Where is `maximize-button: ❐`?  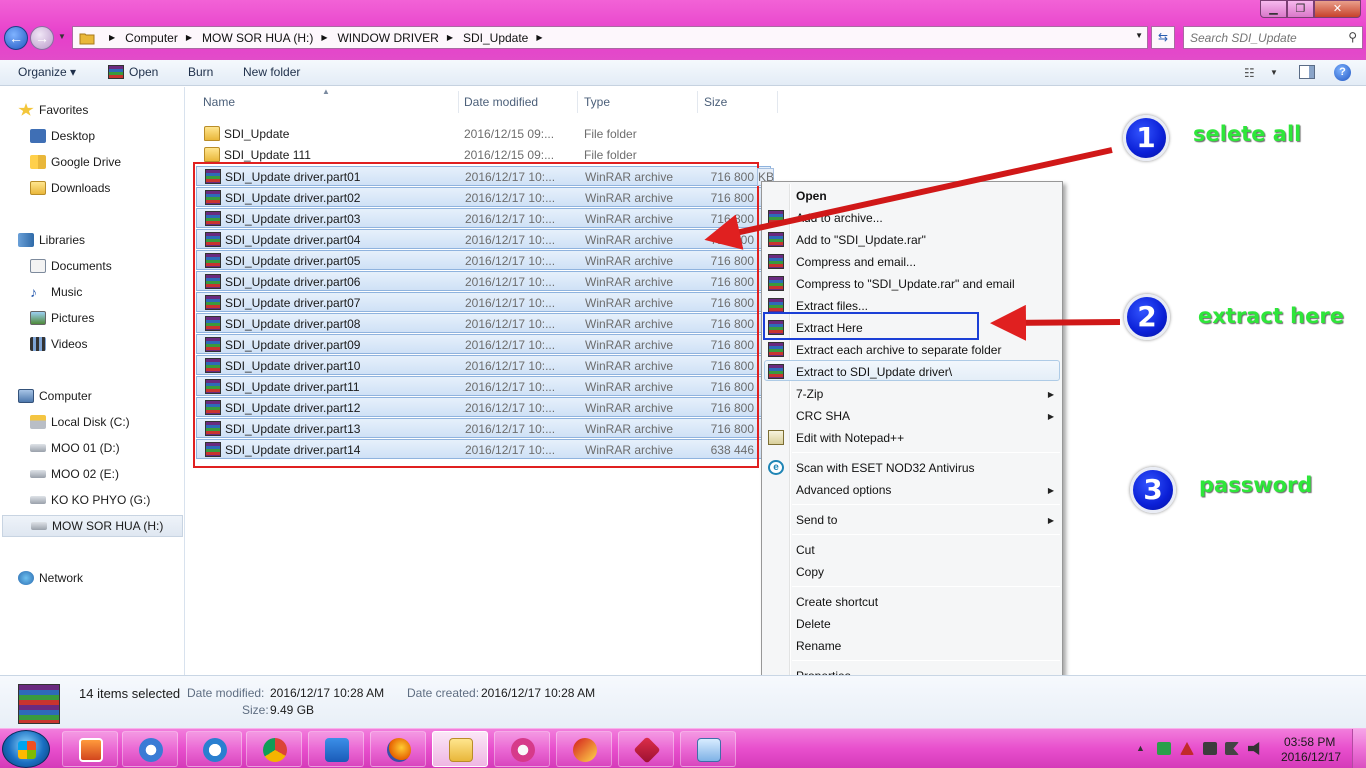
maximize-button: ❐ is located at coordinates (1300, 9).